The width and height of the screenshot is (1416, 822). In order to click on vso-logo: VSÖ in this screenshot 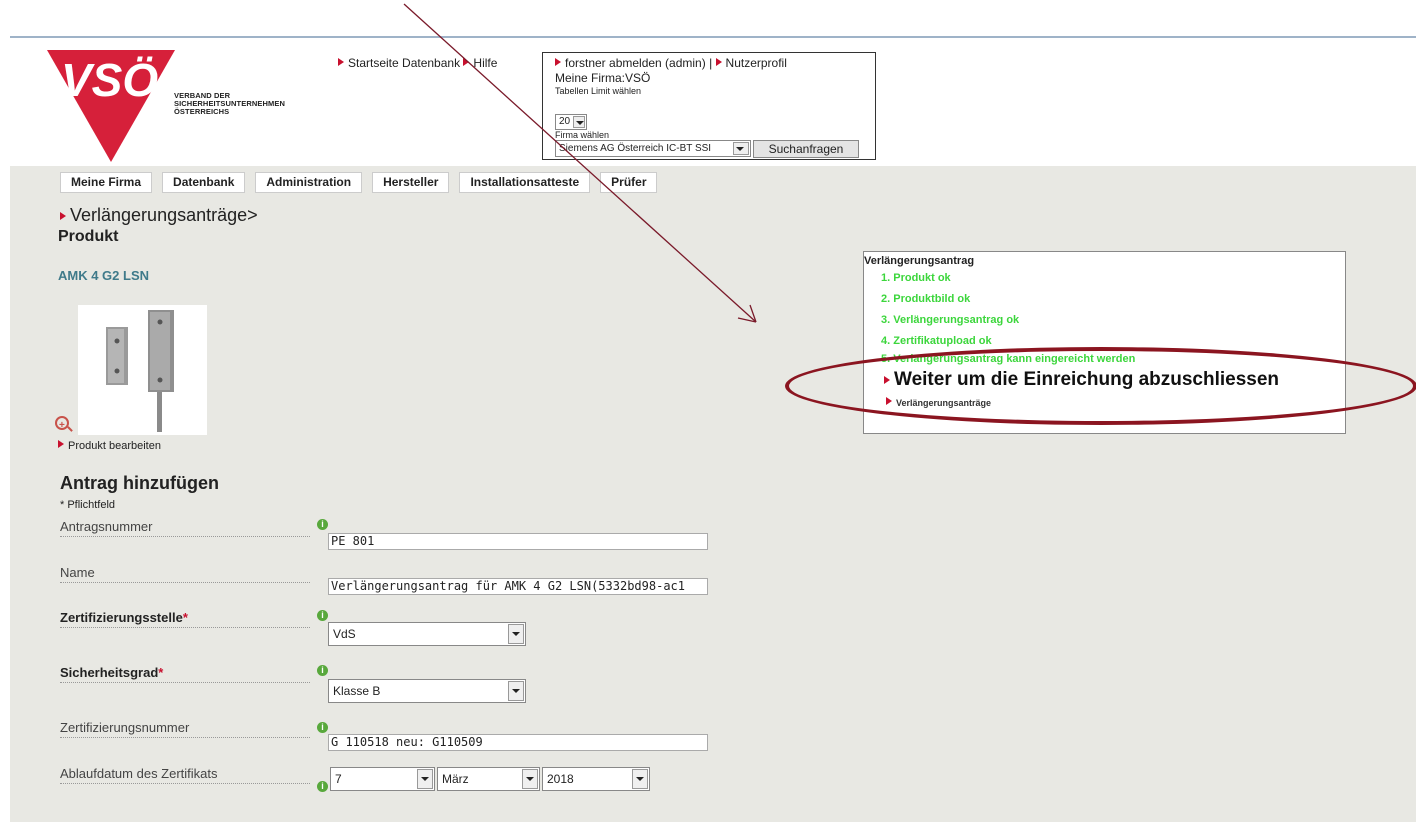, I will do `click(111, 105)`.